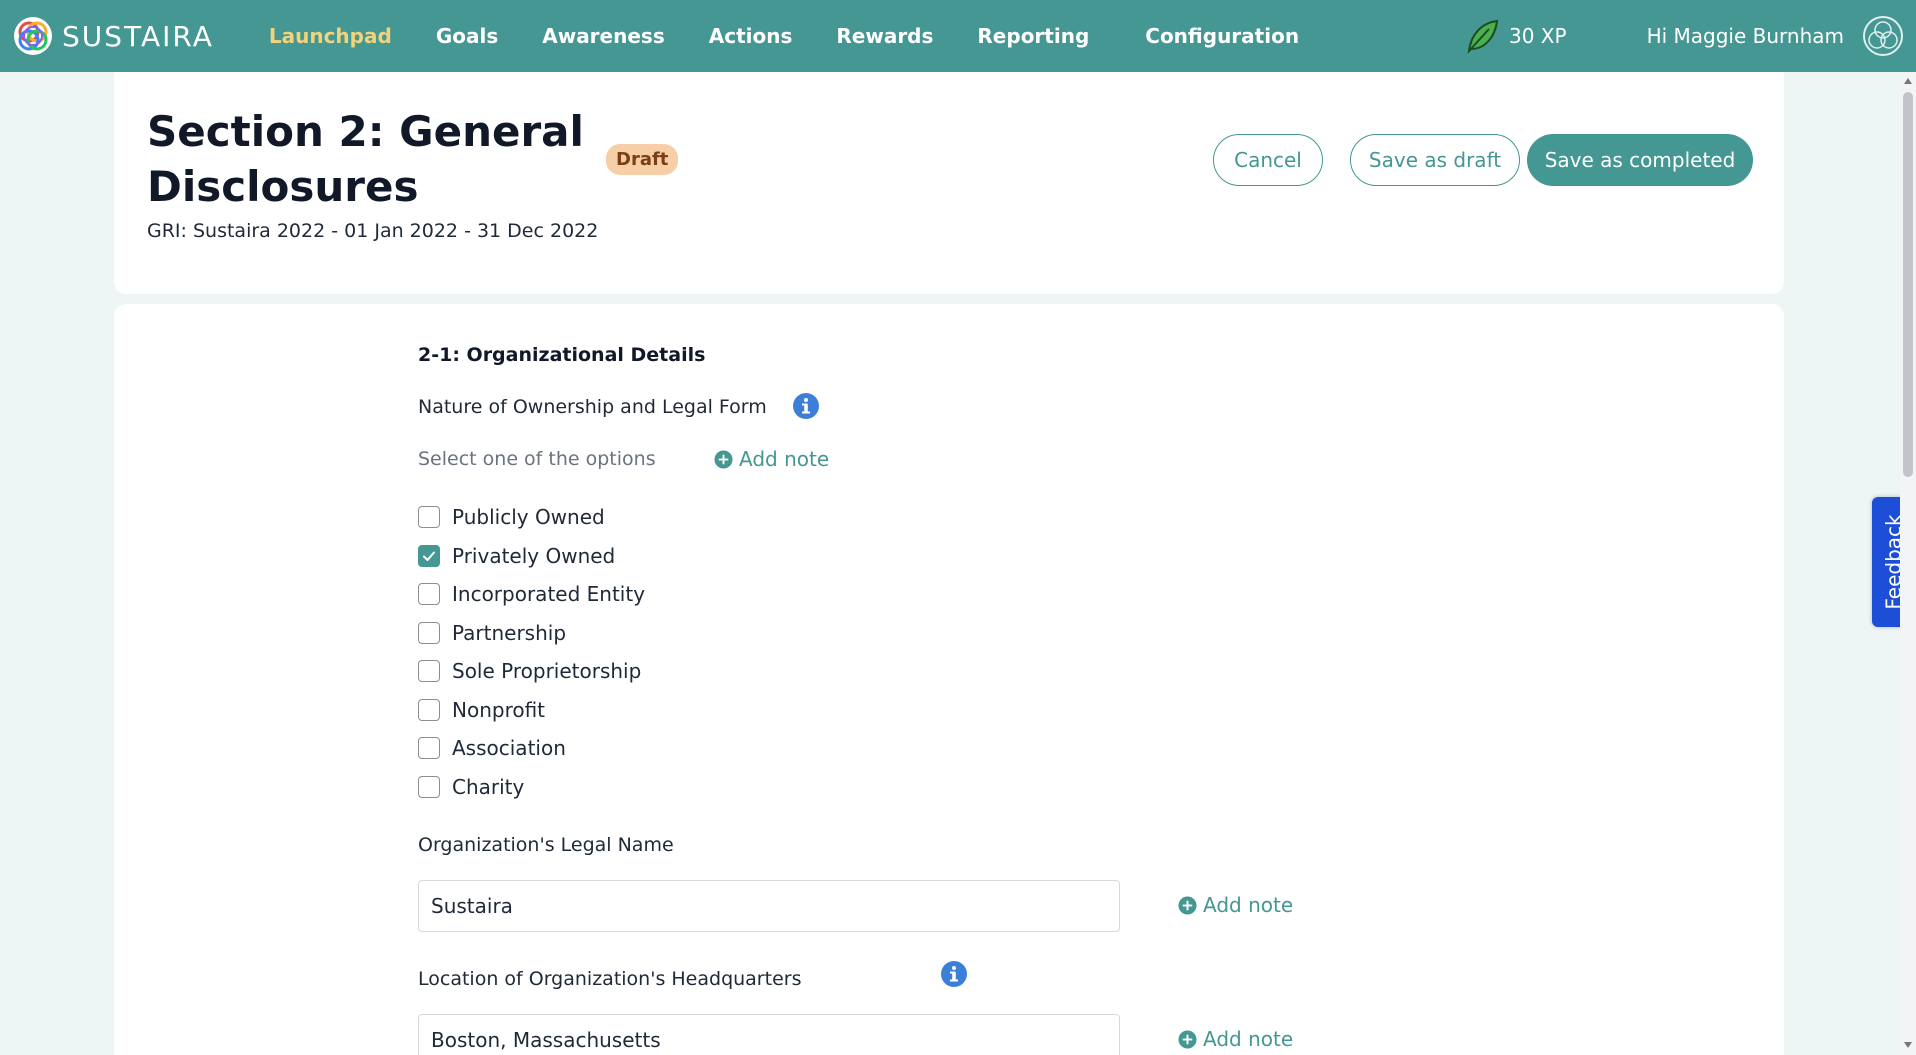 Image resolution: width=1916 pixels, height=1055 pixels. What do you see at coordinates (1537, 36) in the screenshot?
I see `xp-value: 30 XP` at bounding box center [1537, 36].